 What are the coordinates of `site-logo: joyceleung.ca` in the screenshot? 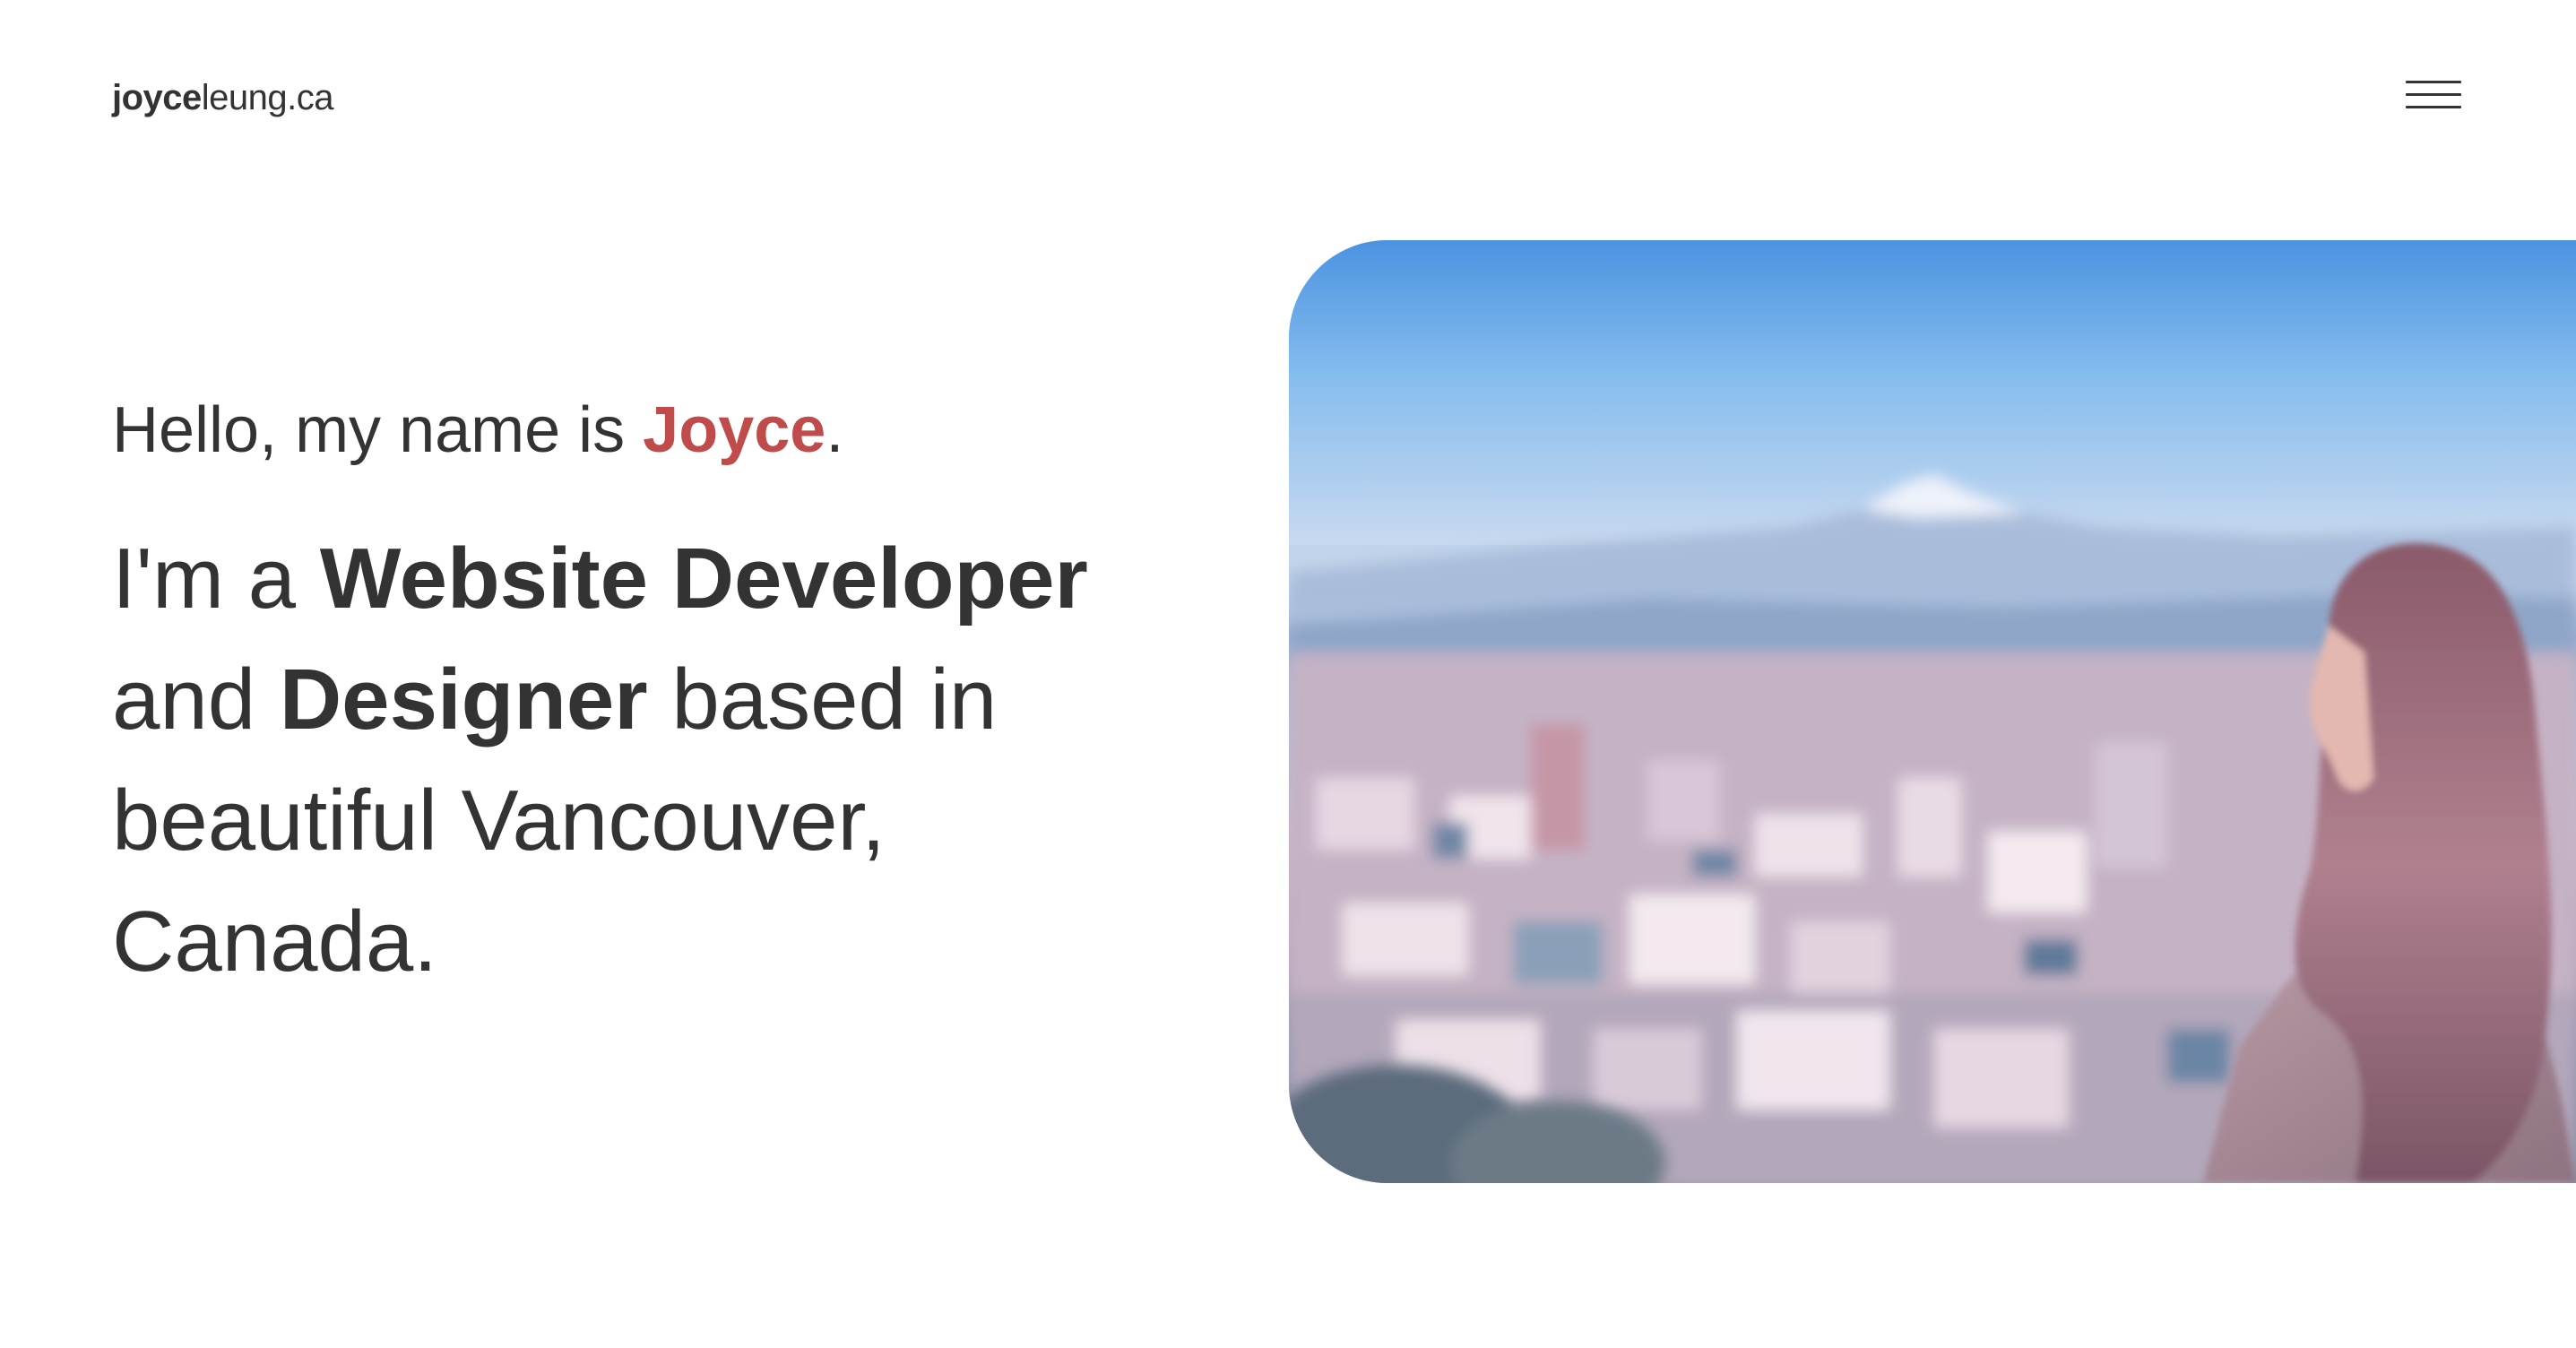 It's located at (223, 98).